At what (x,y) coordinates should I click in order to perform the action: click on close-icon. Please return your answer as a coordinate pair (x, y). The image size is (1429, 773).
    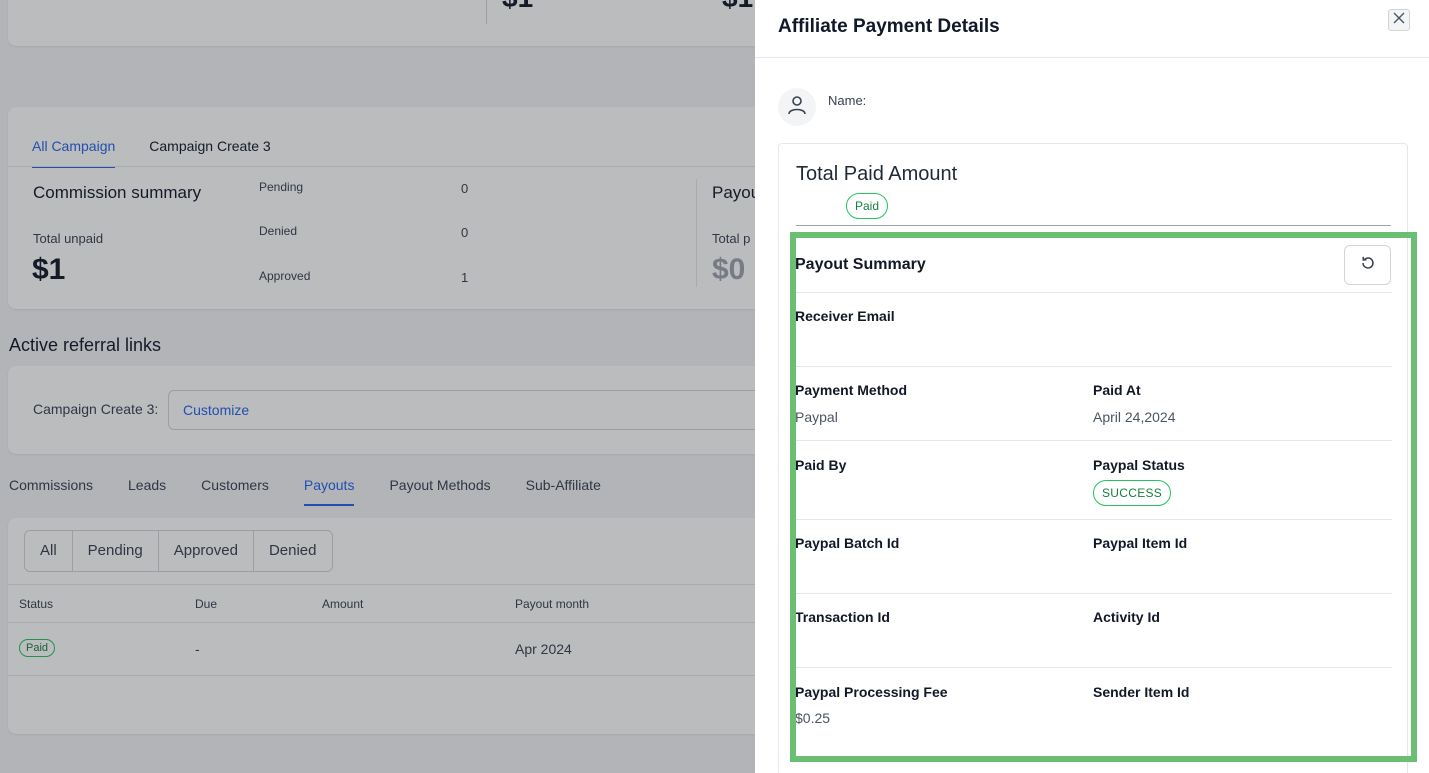
    Looking at the image, I should click on (1399, 20).